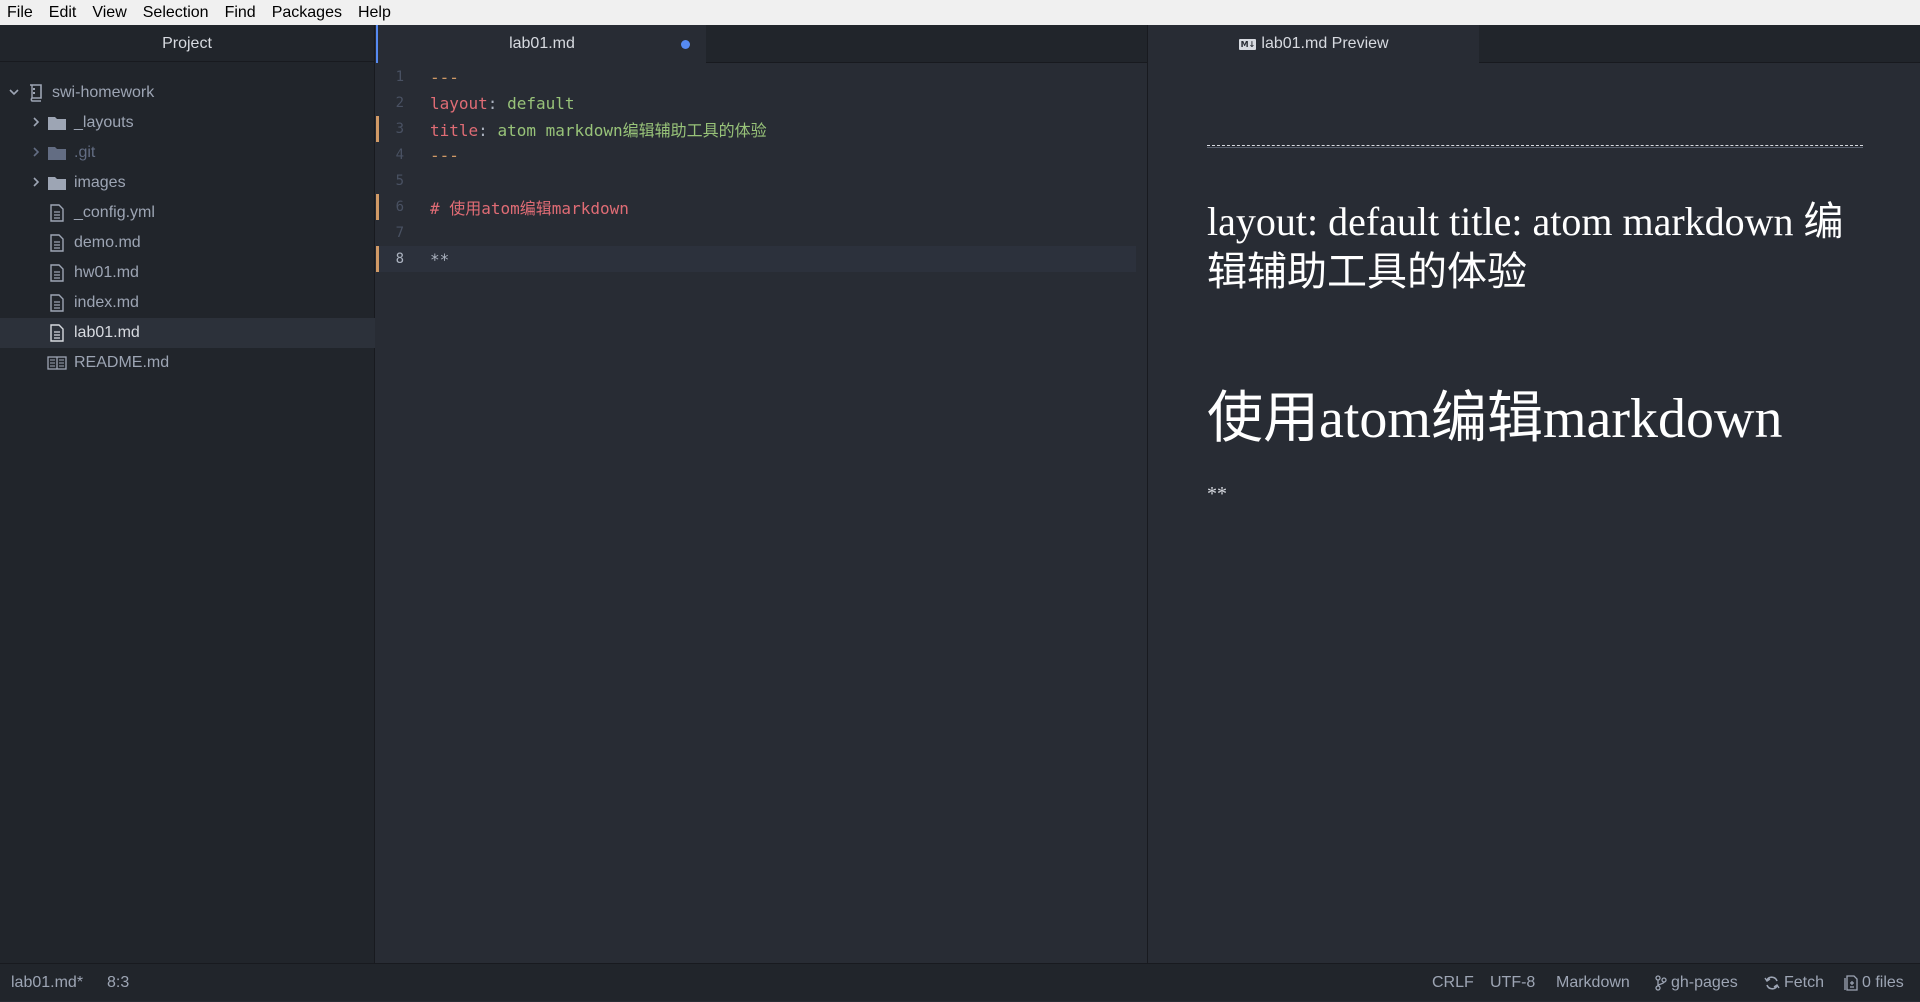 The image size is (1920, 1002). Describe the element at coordinates (399, 181) in the screenshot. I see `line-number: 5` at that location.